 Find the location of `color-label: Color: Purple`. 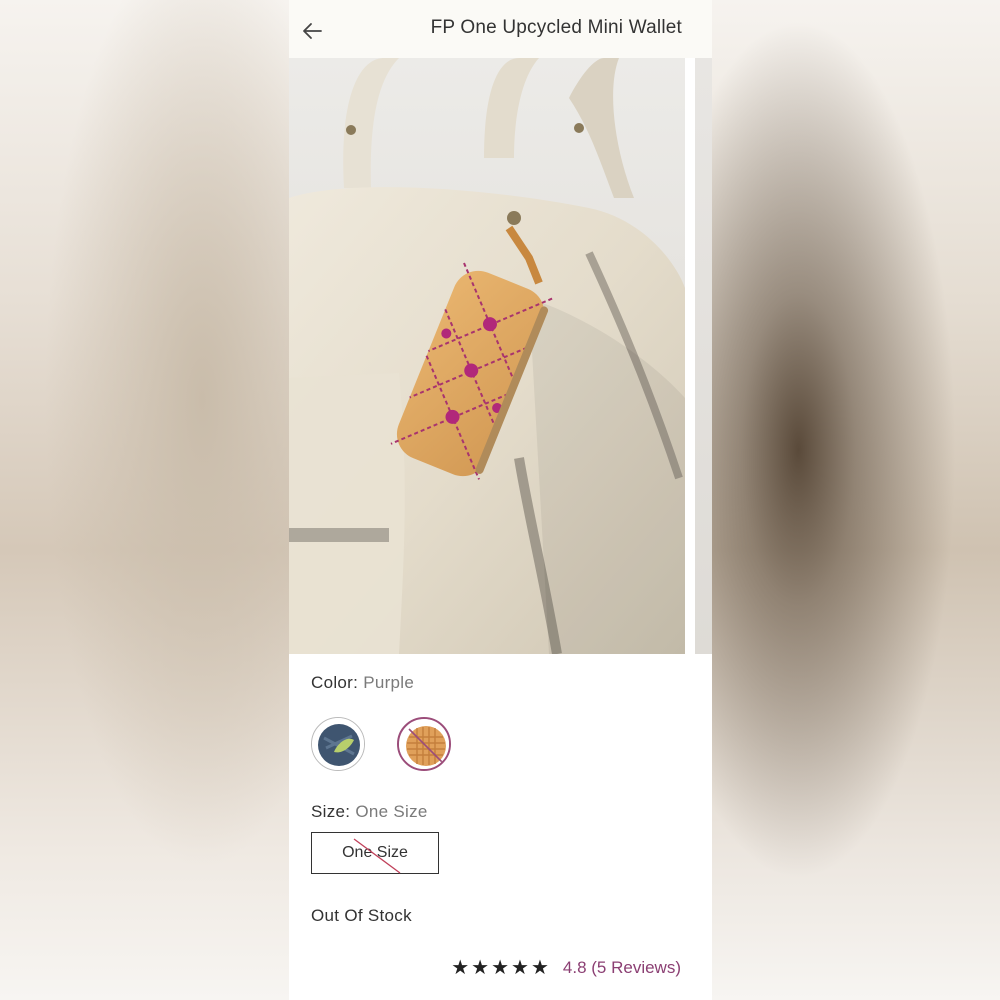

color-label: Color: Purple is located at coordinates (362, 683).